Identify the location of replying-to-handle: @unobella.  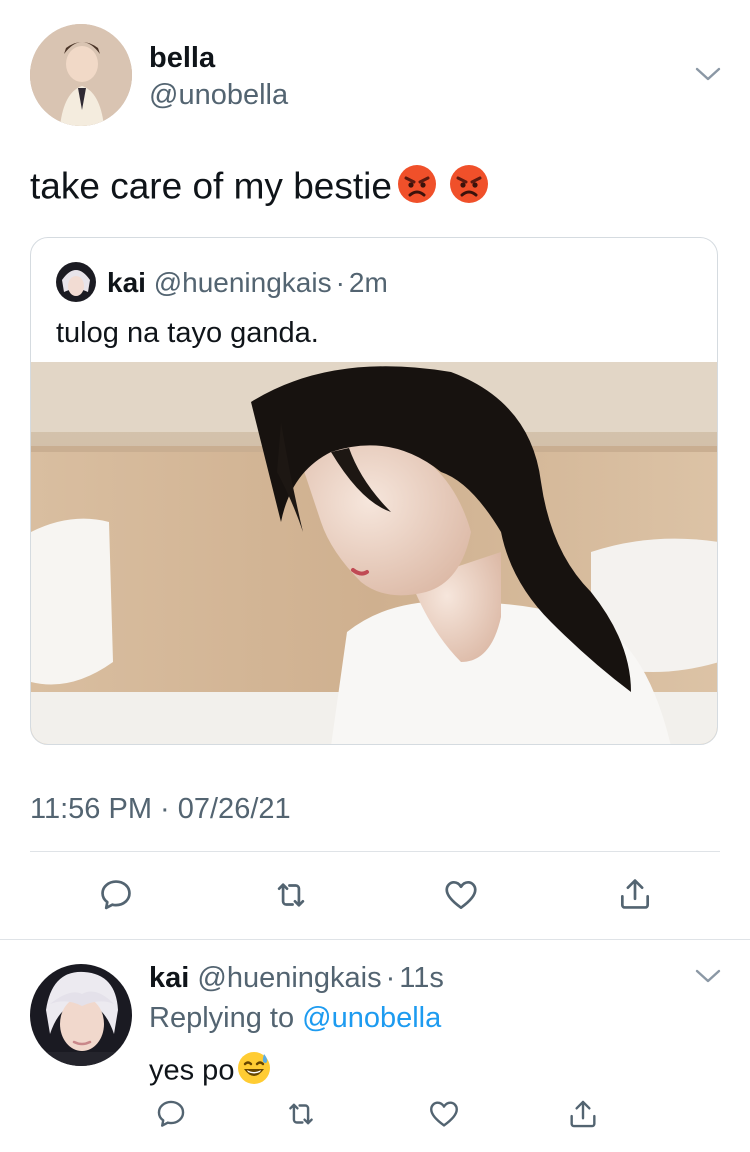
(371, 1018).